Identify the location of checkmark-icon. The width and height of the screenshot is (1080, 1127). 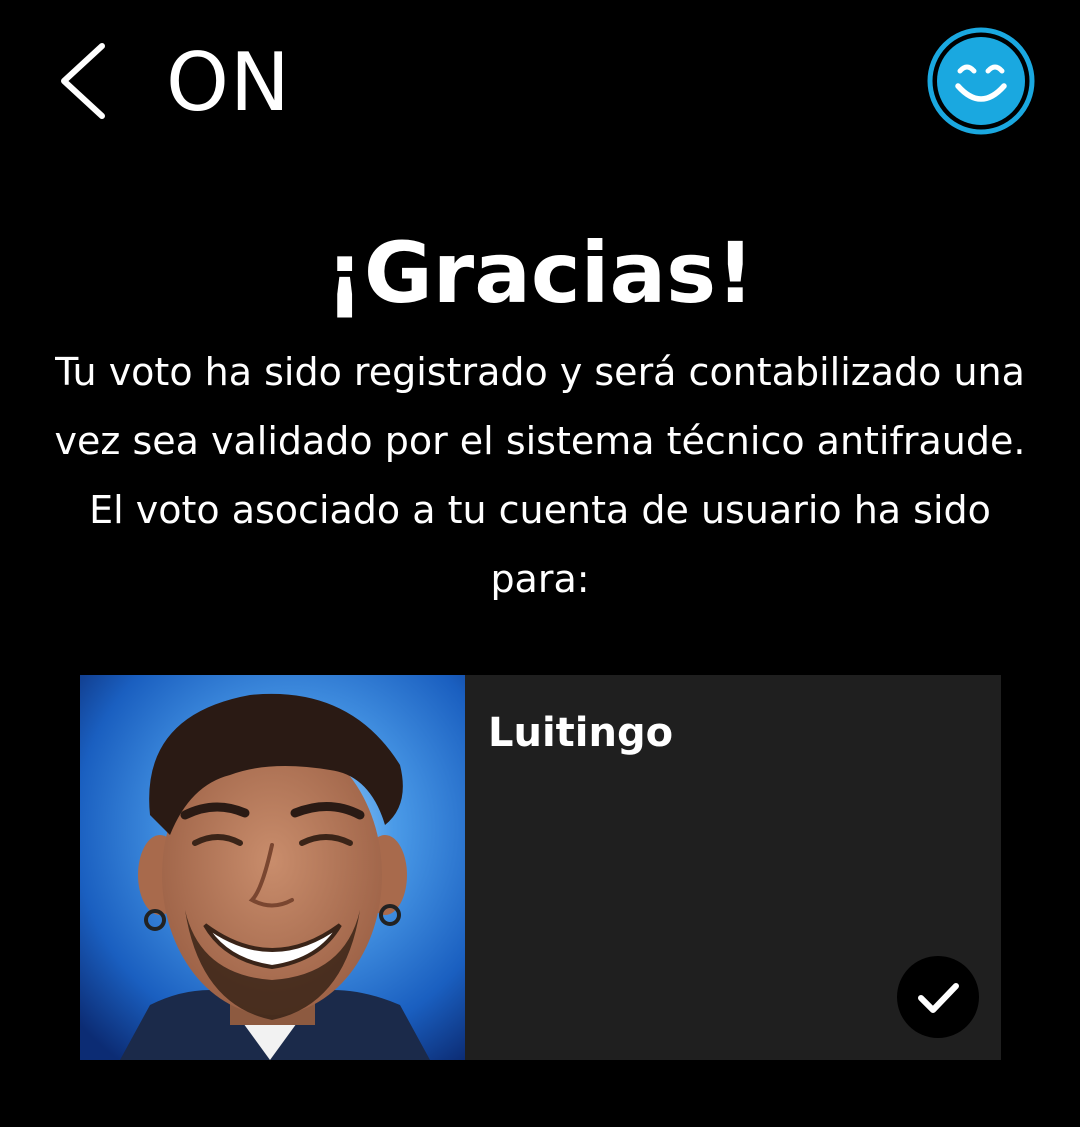
(938, 998).